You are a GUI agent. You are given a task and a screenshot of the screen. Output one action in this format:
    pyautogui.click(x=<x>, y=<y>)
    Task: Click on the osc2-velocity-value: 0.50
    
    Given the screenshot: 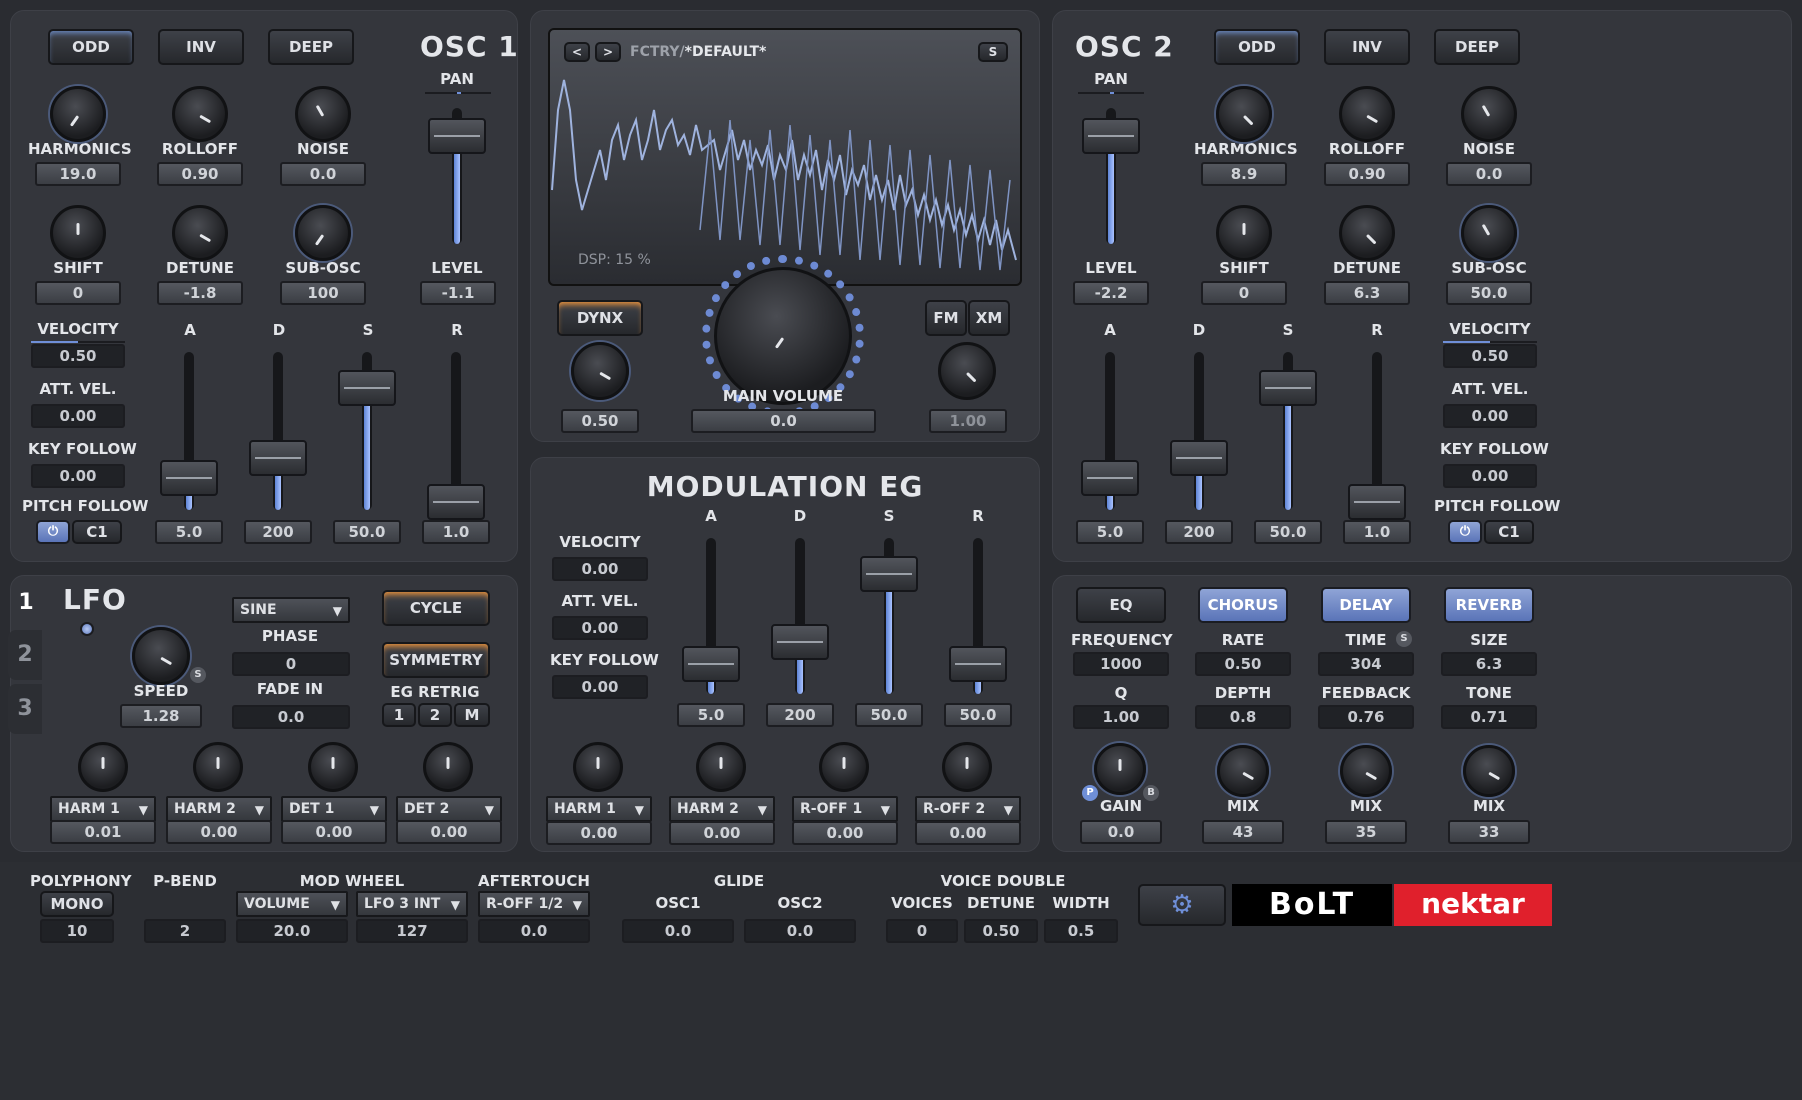 What is the action you would take?
    pyautogui.click(x=1490, y=356)
    